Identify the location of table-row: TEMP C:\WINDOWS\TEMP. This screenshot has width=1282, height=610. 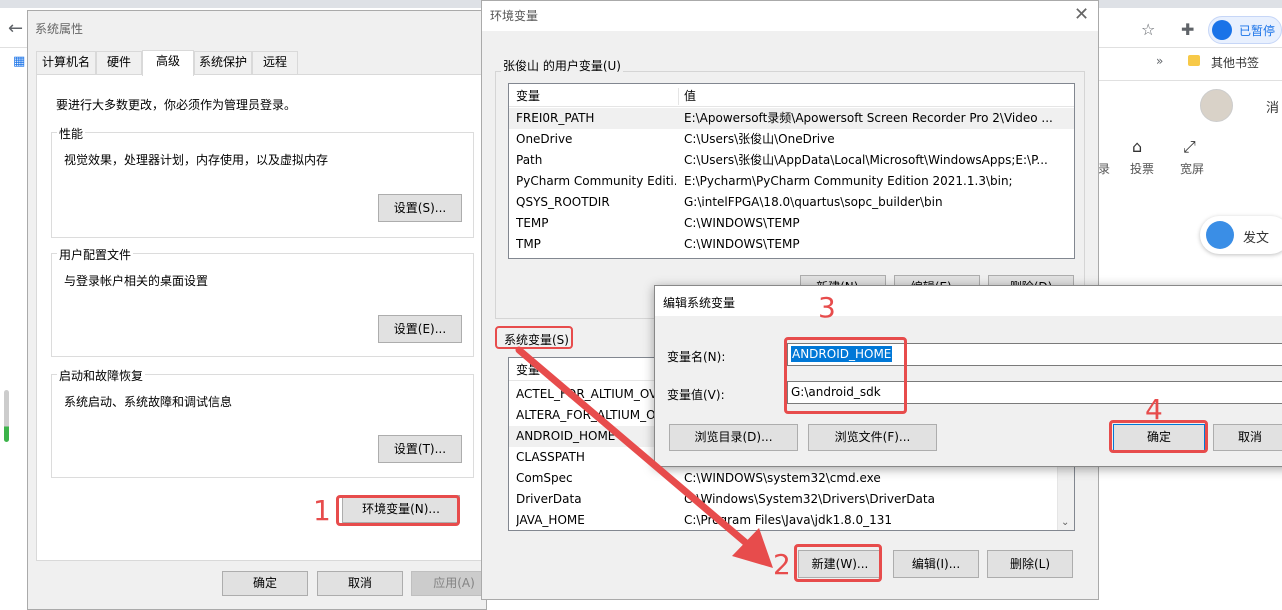
(791, 223).